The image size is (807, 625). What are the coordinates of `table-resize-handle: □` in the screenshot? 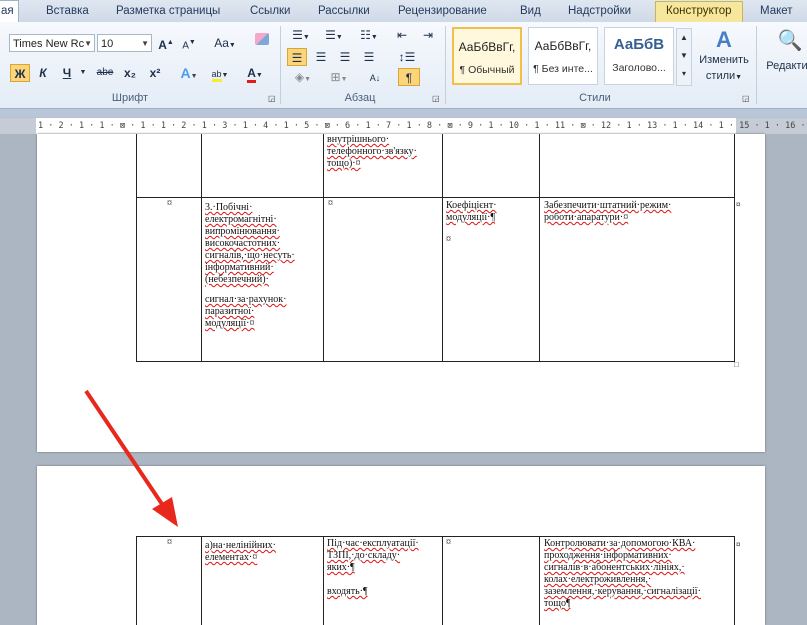 It's located at (736, 364).